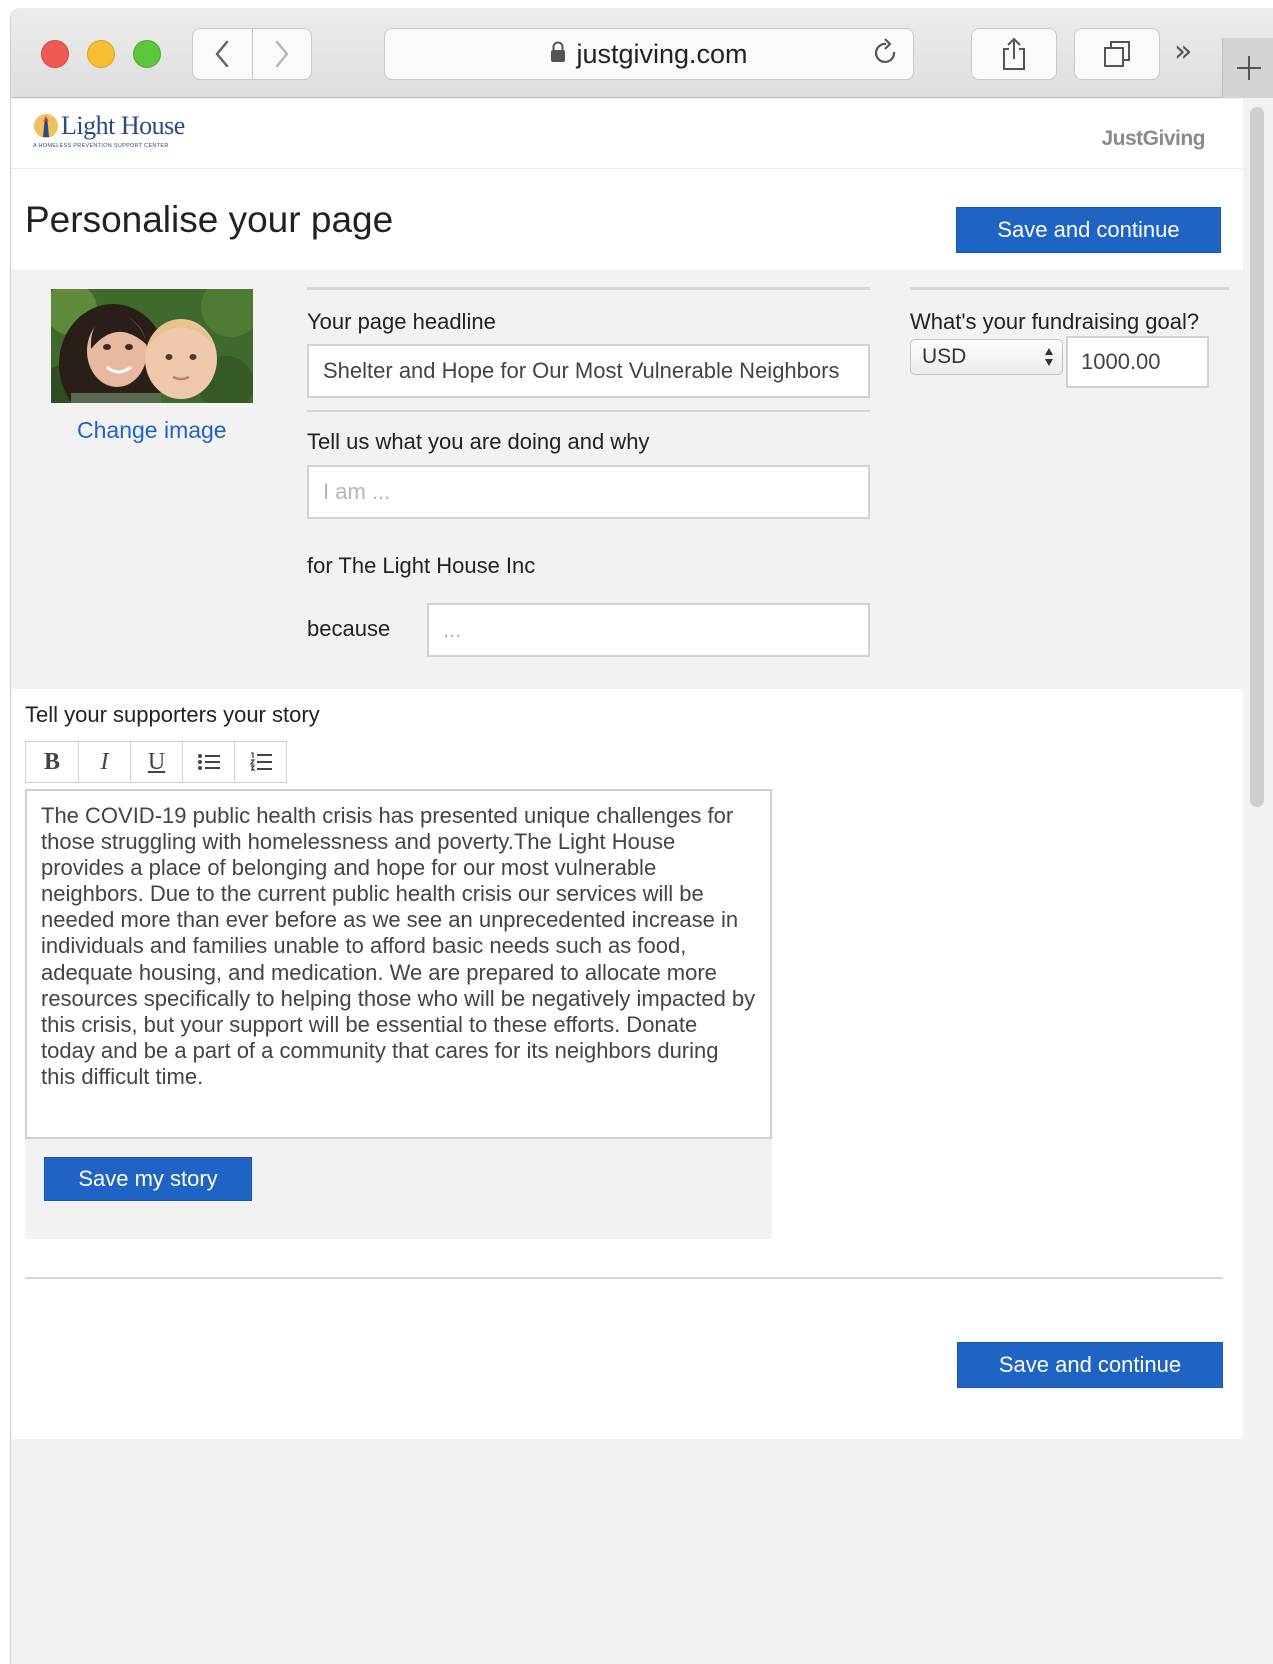 The image size is (1273, 1664). I want to click on save-and-continue-button-bottom: Save and continue, so click(1090, 1365).